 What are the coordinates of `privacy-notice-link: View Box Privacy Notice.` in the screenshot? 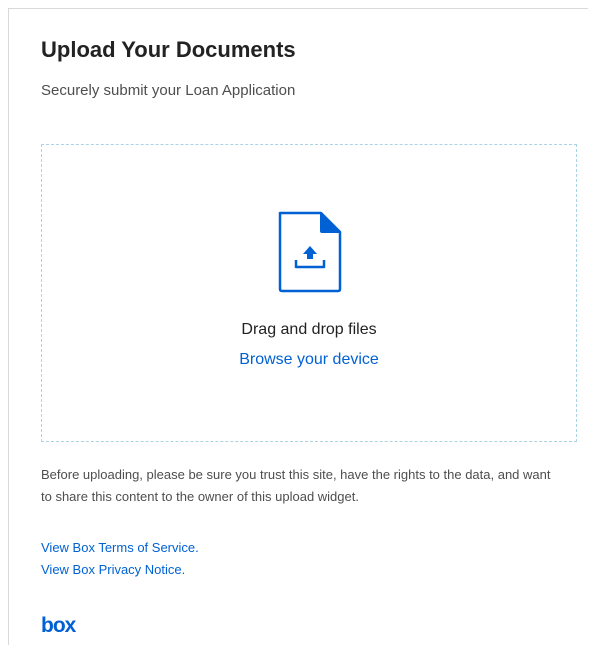 It's located at (113, 569).